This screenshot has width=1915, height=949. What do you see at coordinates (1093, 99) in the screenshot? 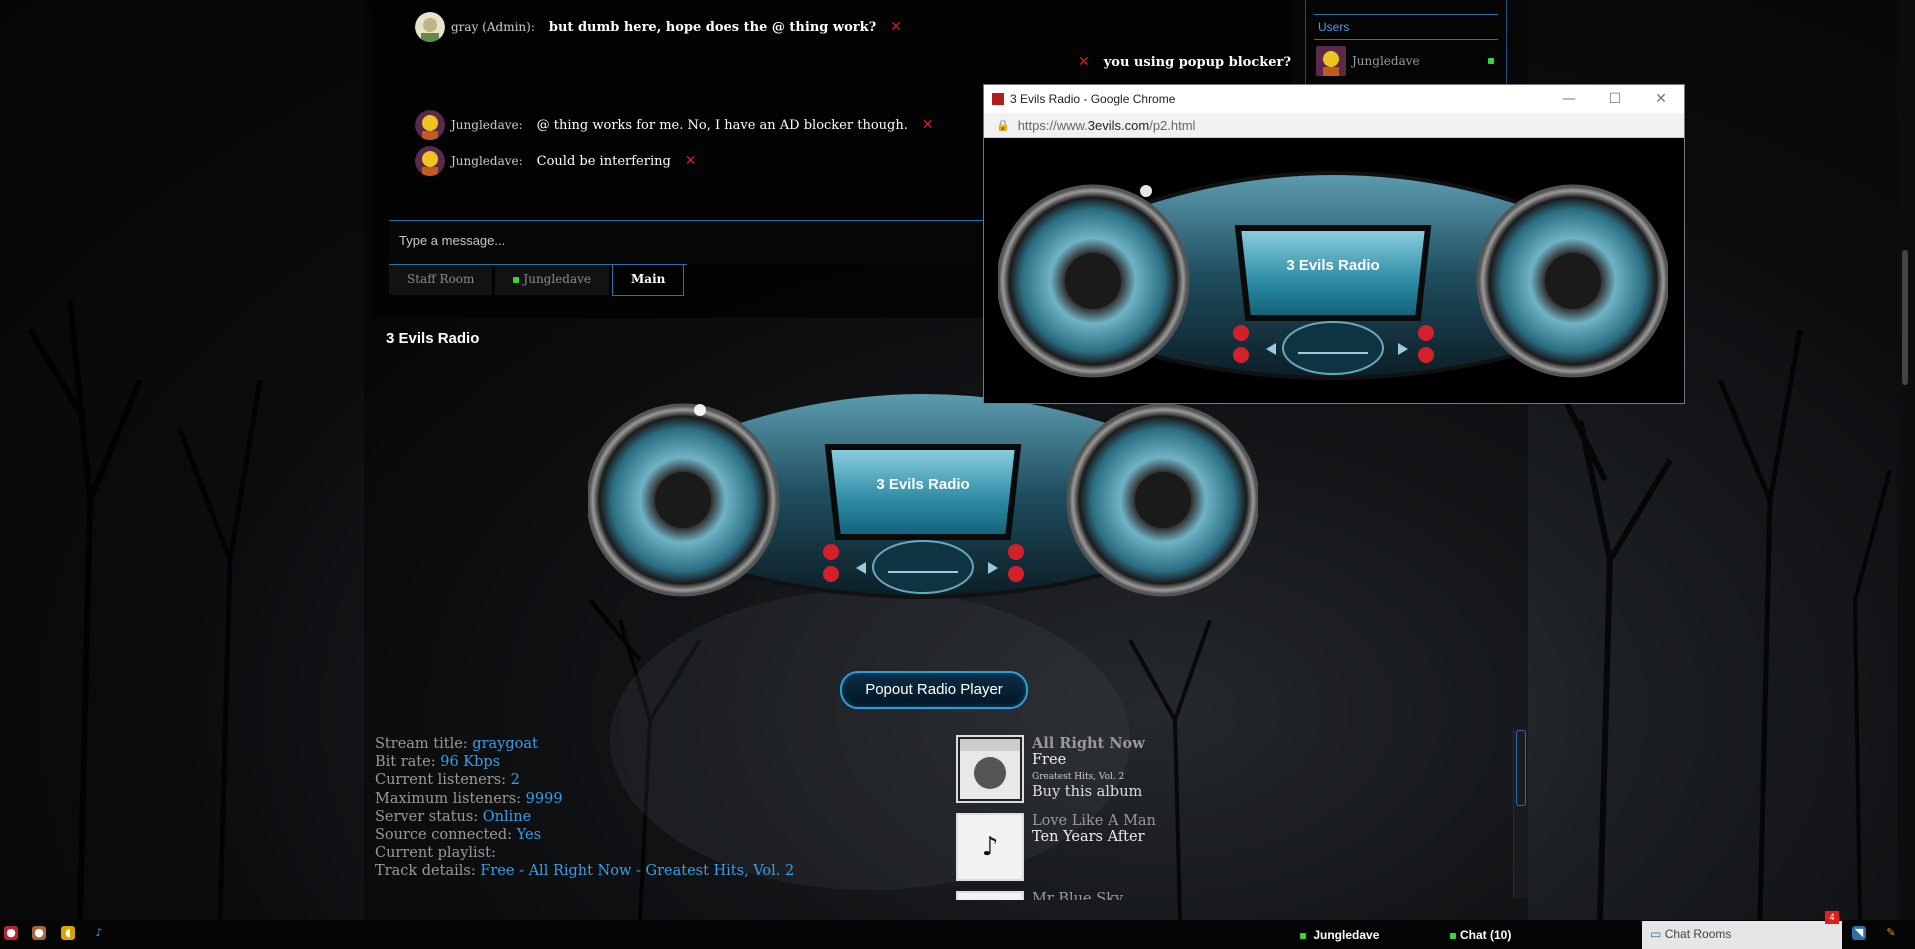
I see `window-title: 3 Evils Radio - Google Chrome` at bounding box center [1093, 99].